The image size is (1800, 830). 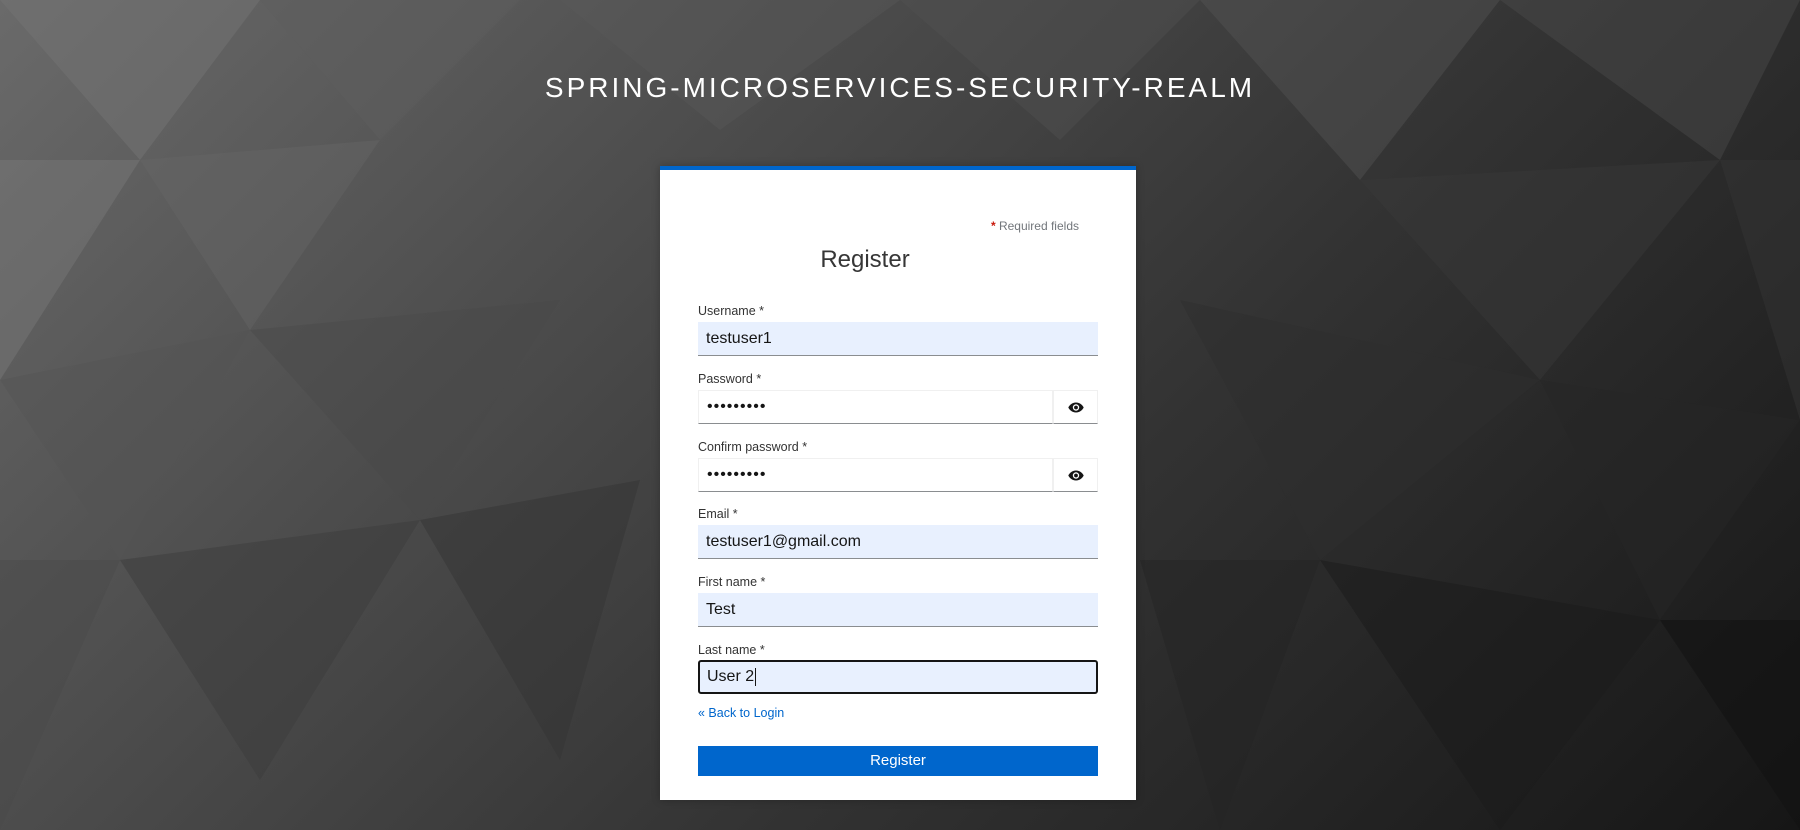 I want to click on last-name-input: User 2, so click(x=898, y=677).